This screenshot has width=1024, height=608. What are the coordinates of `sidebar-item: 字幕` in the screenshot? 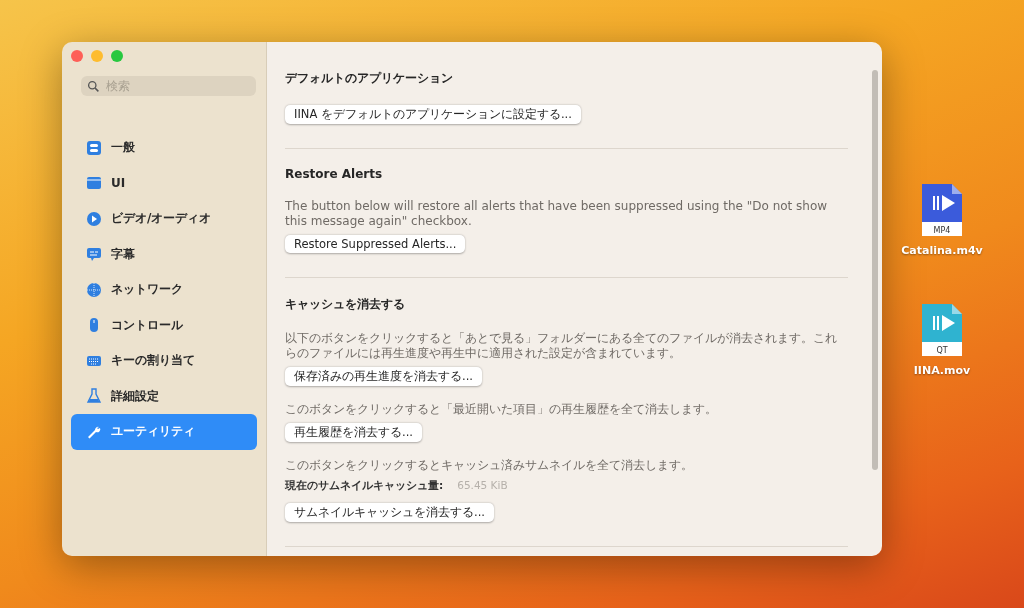 It's located at (164, 254).